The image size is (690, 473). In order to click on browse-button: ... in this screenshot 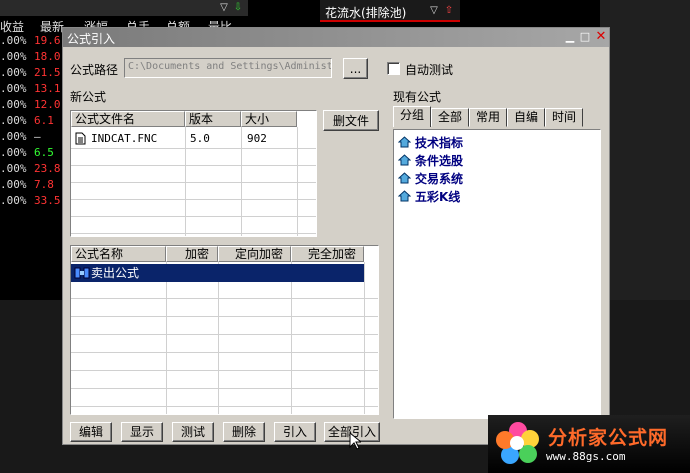, I will do `click(355, 68)`.